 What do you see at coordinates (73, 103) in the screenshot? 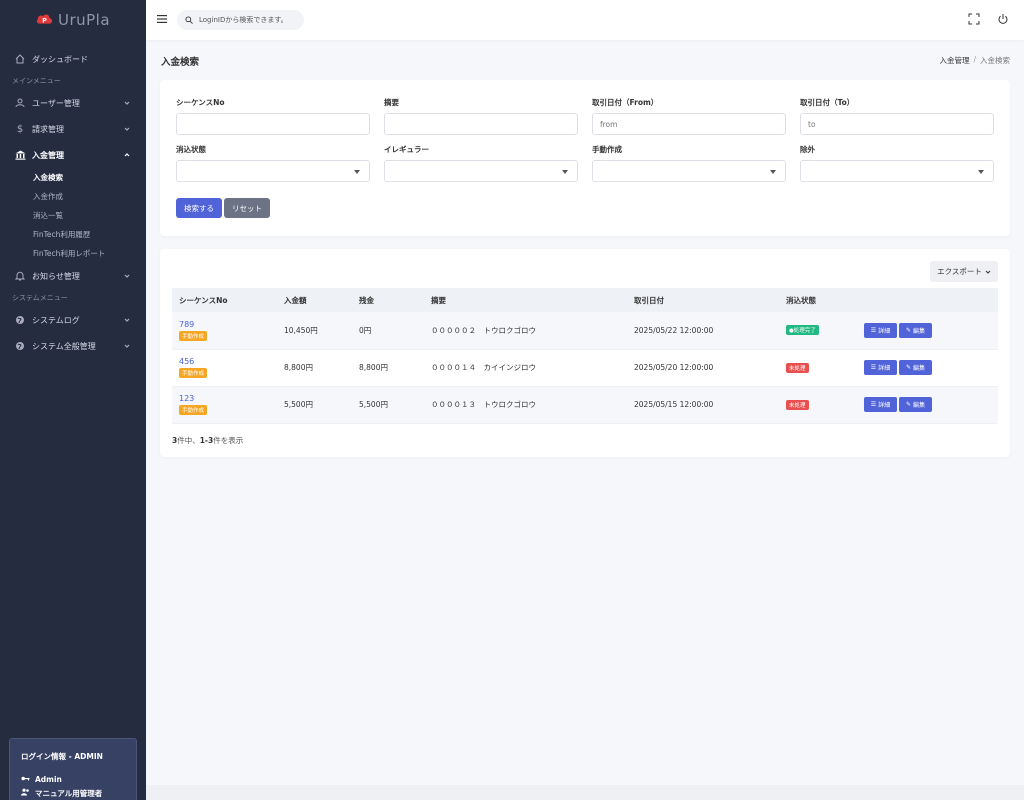
I see `sidebar-item-users: ユーザー管理` at bounding box center [73, 103].